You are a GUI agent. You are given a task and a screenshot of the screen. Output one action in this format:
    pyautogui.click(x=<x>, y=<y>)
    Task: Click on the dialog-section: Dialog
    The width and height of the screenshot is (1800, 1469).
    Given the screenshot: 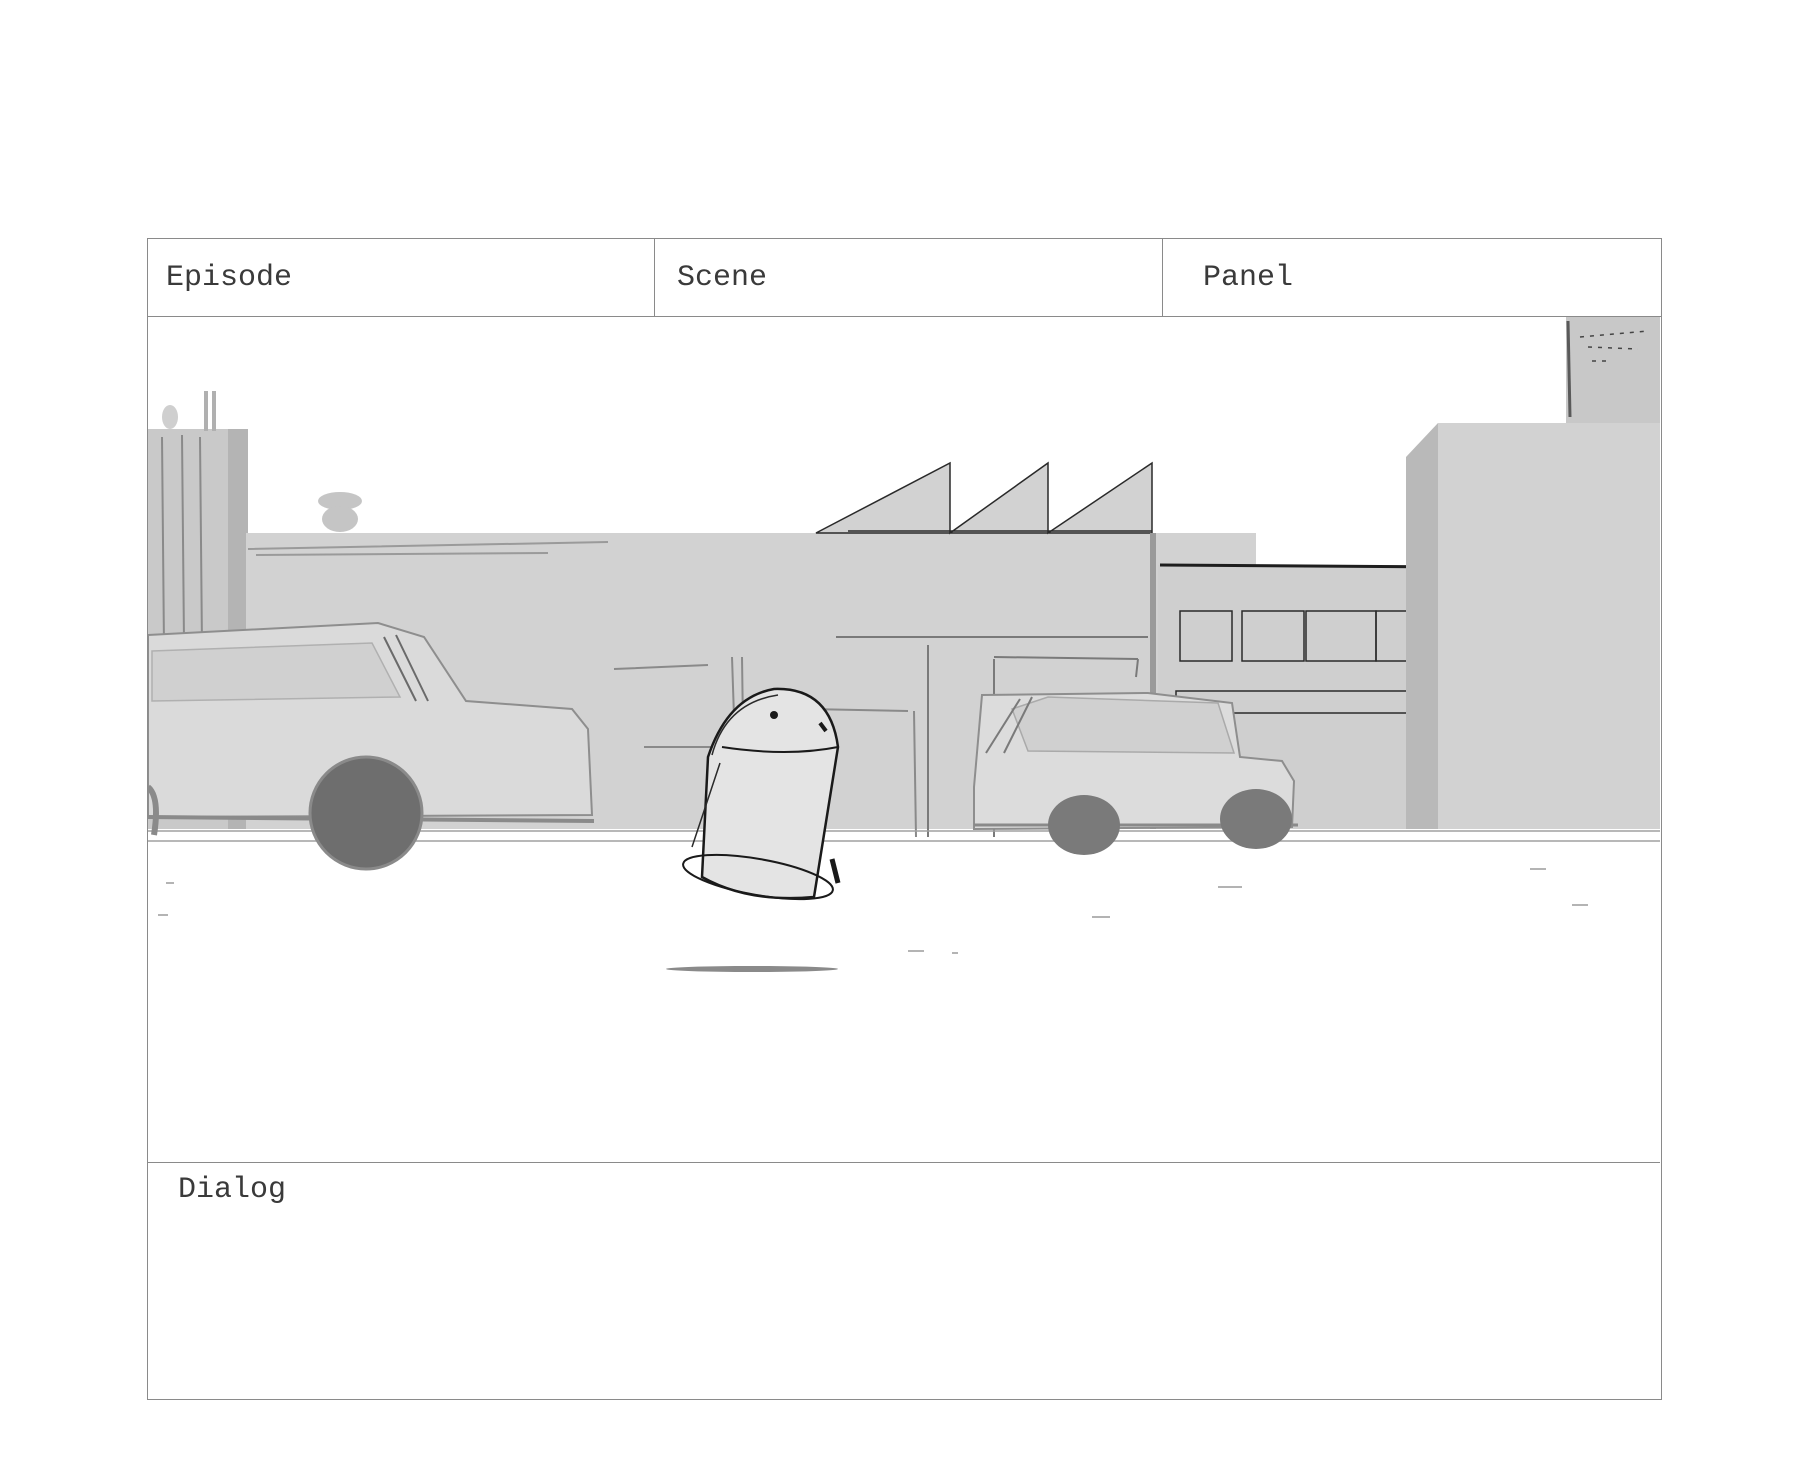 What is the action you would take?
    pyautogui.click(x=904, y=1281)
    